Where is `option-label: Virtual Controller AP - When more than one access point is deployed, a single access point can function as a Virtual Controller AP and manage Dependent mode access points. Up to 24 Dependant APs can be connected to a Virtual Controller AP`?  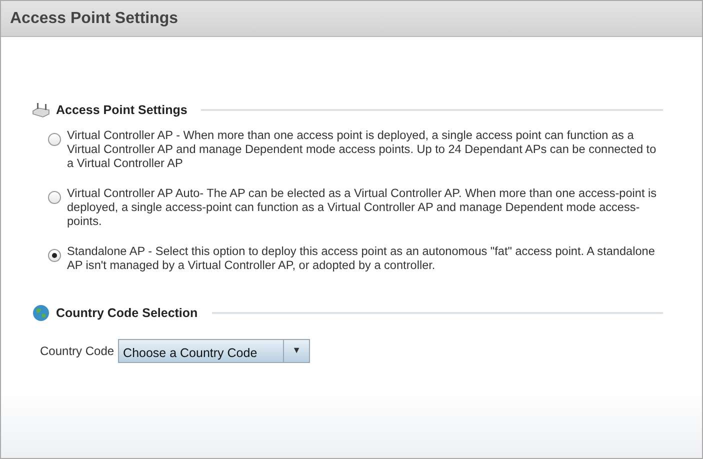
option-label: Virtual Controller AP - When more than one access point is deployed, a single access point can function as a Virtual Controller AP and manage Dependent mode access points. Up to 24 Dependant APs can be connected to a Virtual Controller AP is located at coordinates (362, 149).